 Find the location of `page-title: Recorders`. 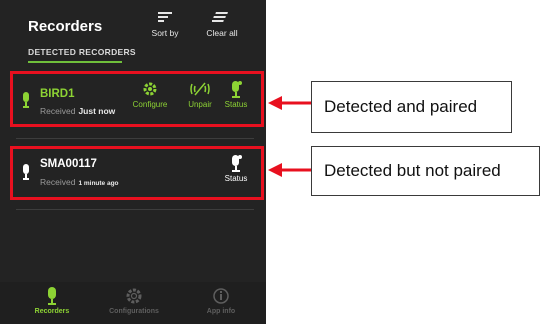

page-title: Recorders is located at coordinates (65, 26).